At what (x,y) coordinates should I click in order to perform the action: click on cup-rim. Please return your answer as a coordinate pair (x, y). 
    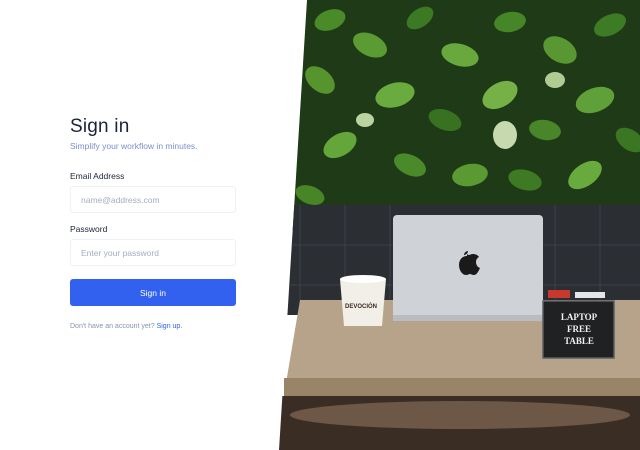
    Looking at the image, I should click on (363, 279).